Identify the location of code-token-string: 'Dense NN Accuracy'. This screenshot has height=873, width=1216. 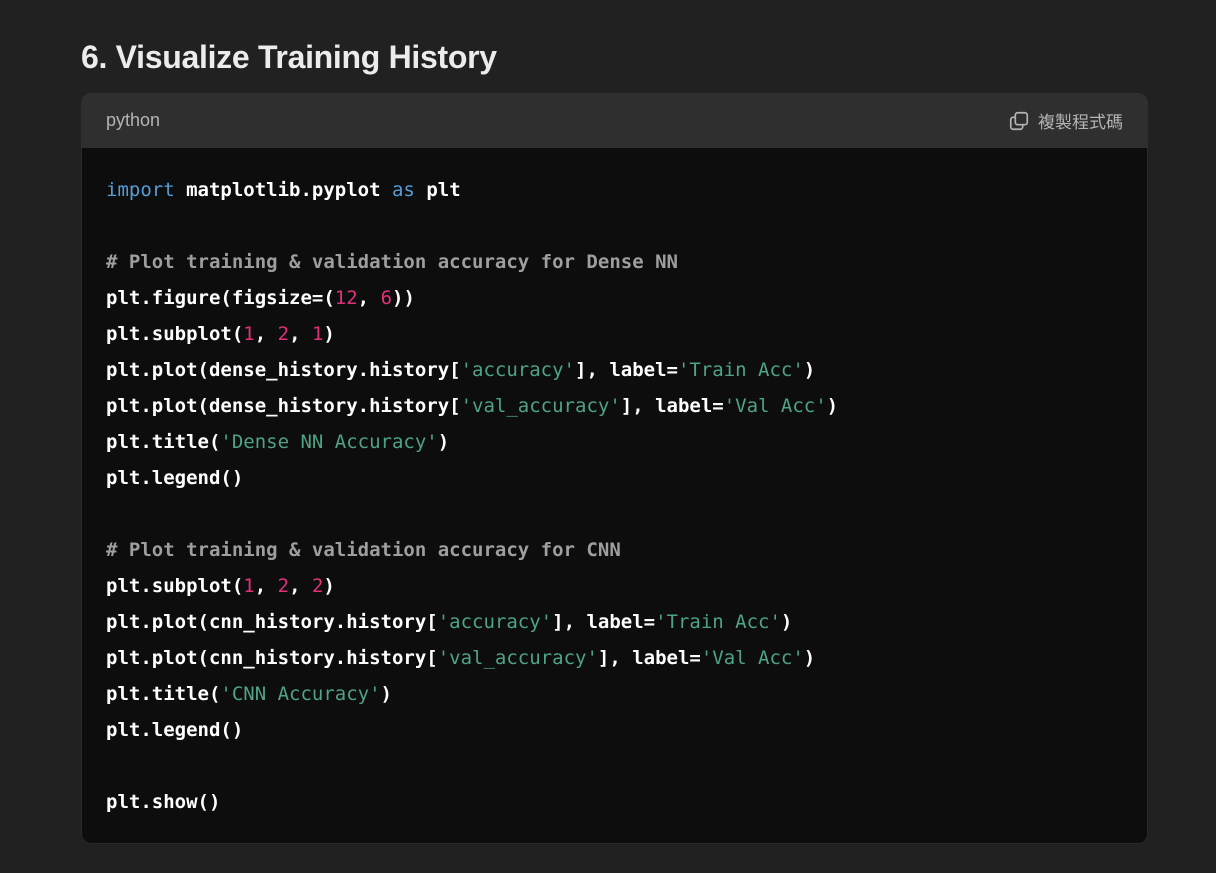
(329, 442).